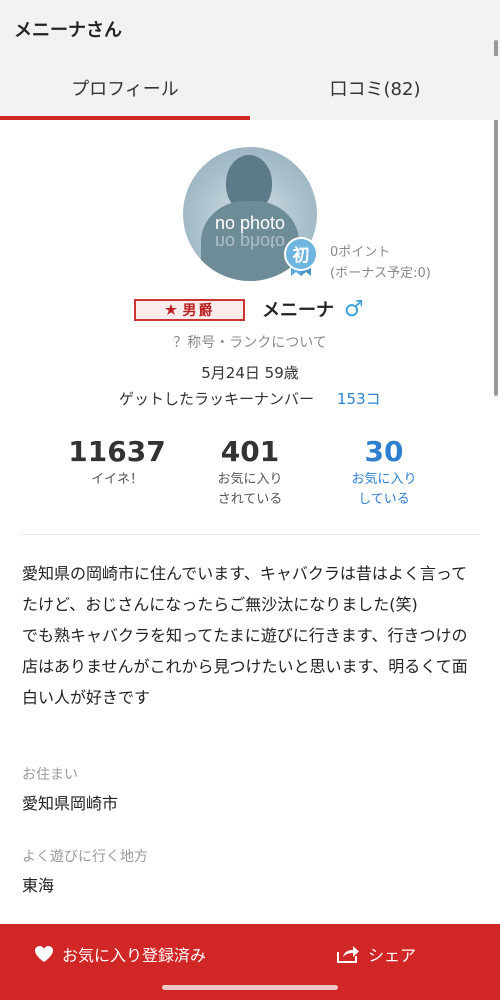 This screenshot has width=500, height=1000. What do you see at coordinates (250, 342) in the screenshot?
I see `rank-info-link: ？称号・ランクについて` at bounding box center [250, 342].